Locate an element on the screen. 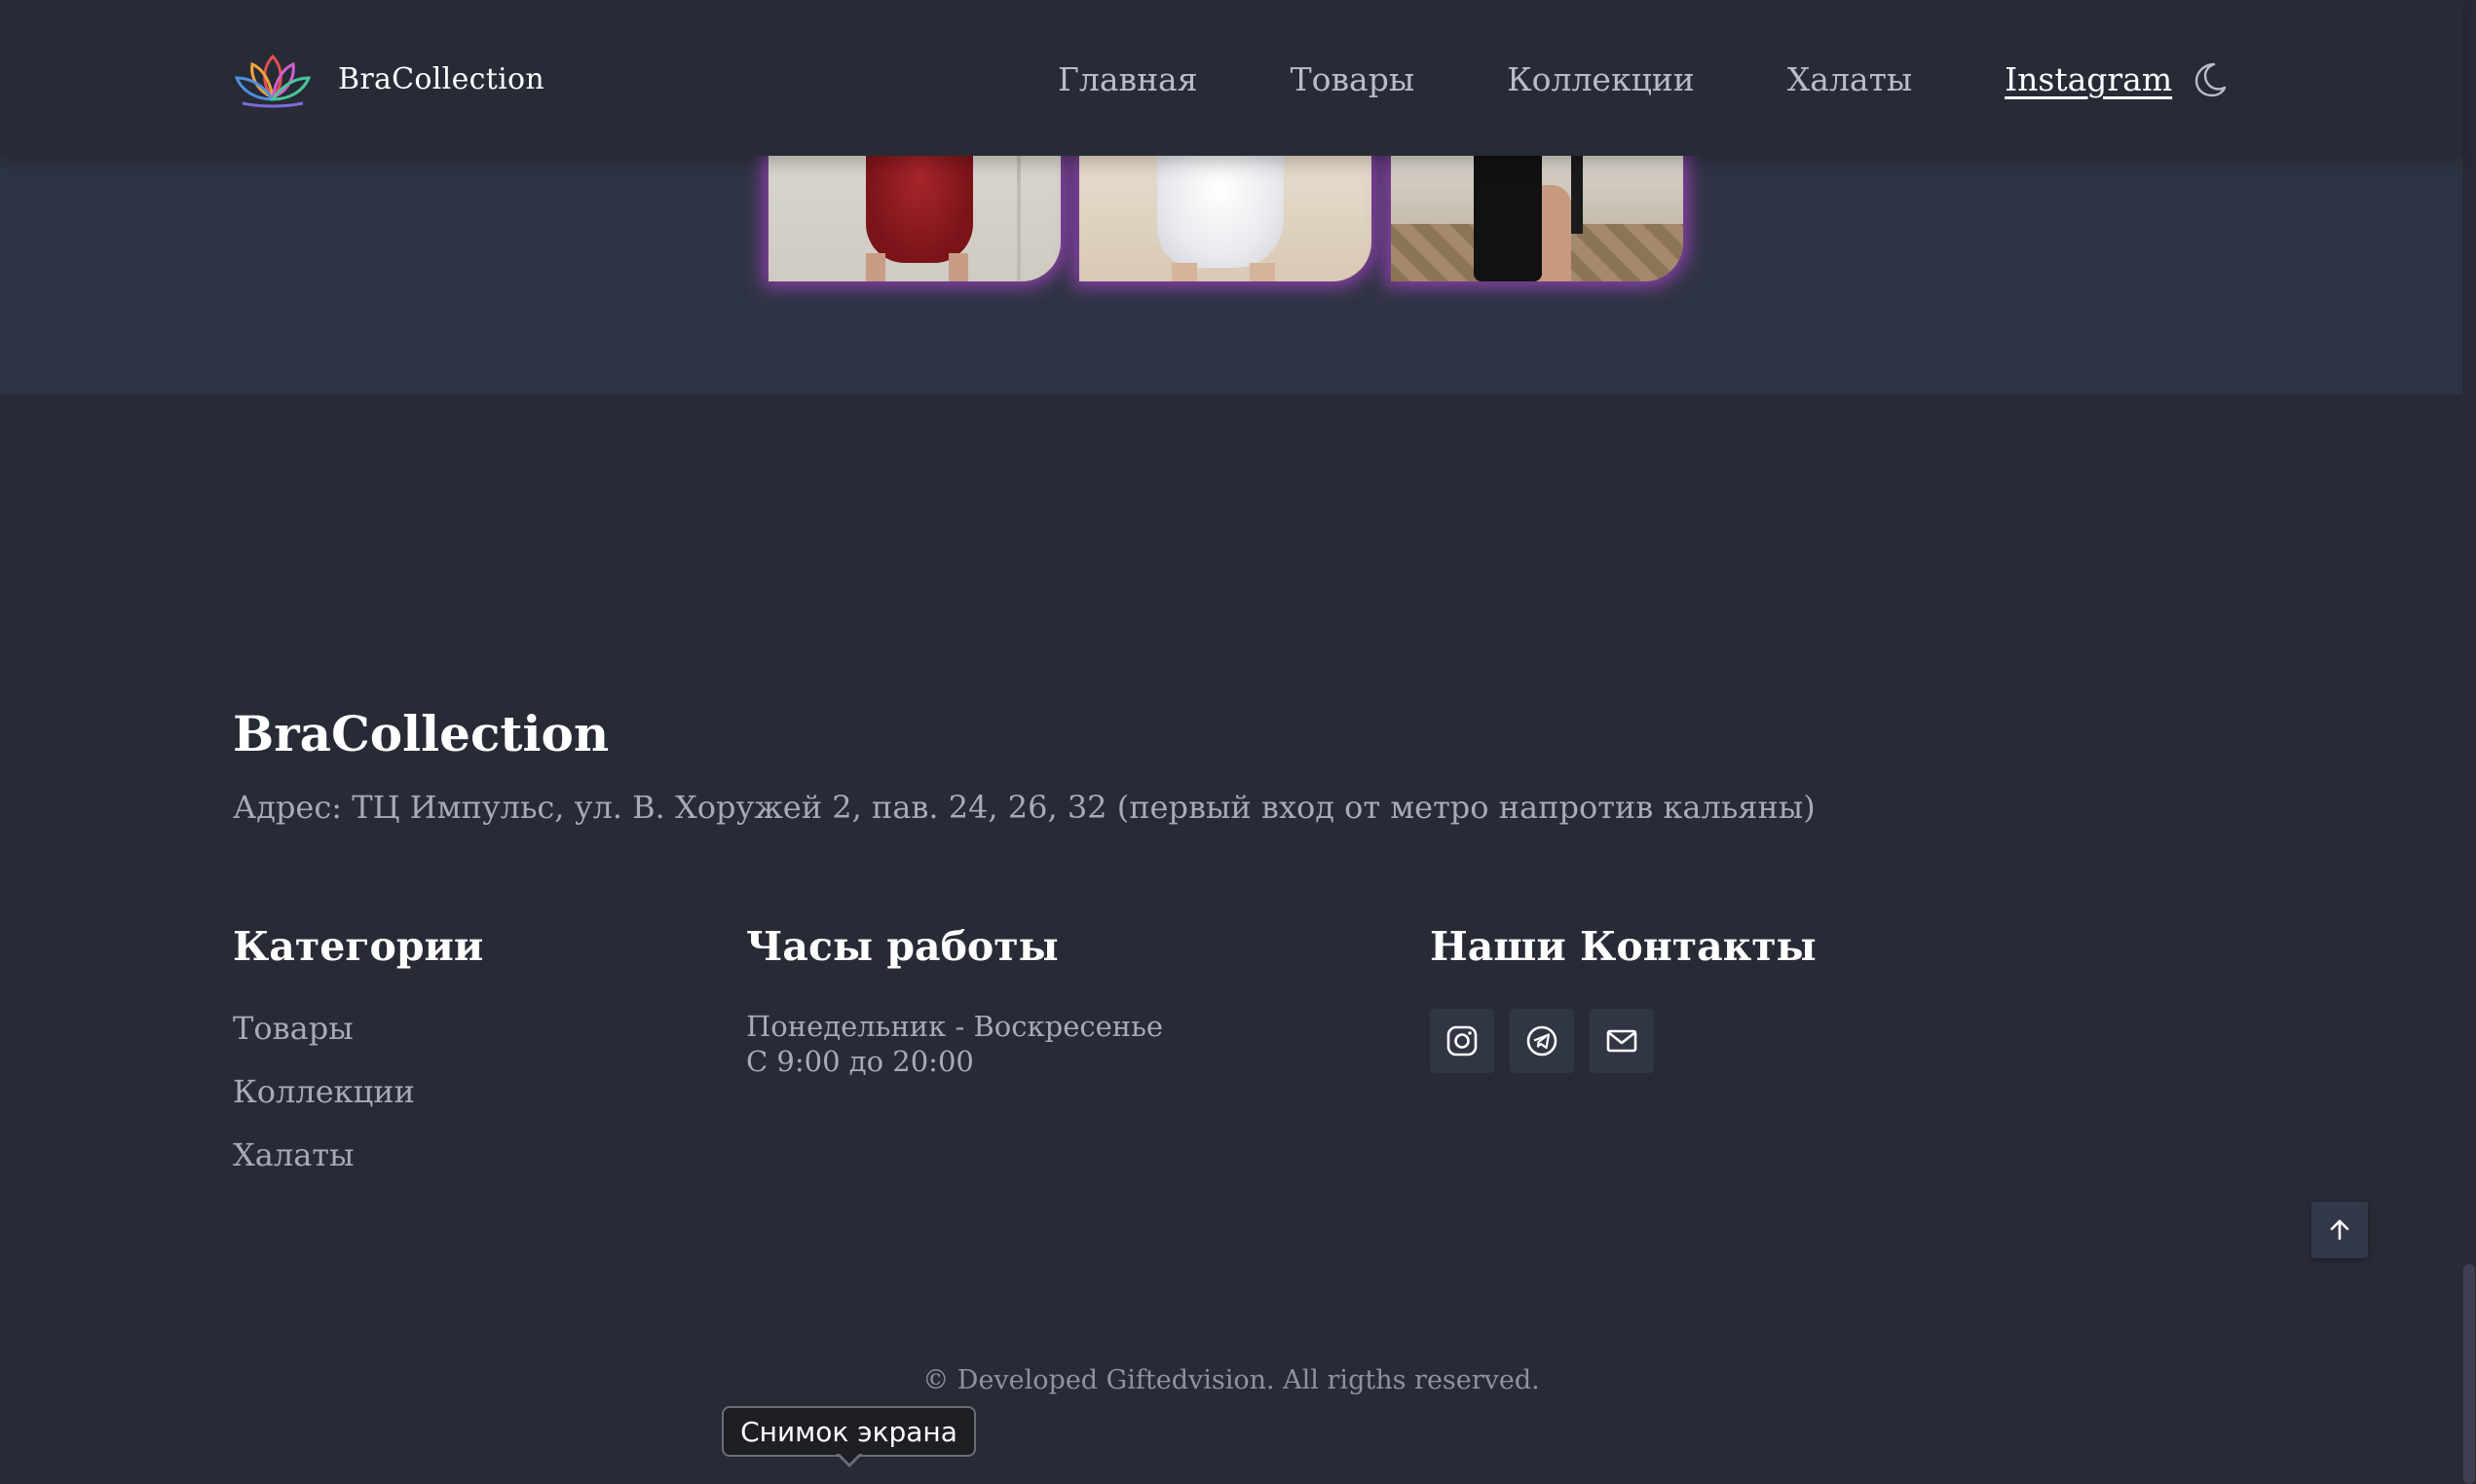 This screenshot has width=2476, height=1484. product-photo-black-robe is located at coordinates (1537, 218).